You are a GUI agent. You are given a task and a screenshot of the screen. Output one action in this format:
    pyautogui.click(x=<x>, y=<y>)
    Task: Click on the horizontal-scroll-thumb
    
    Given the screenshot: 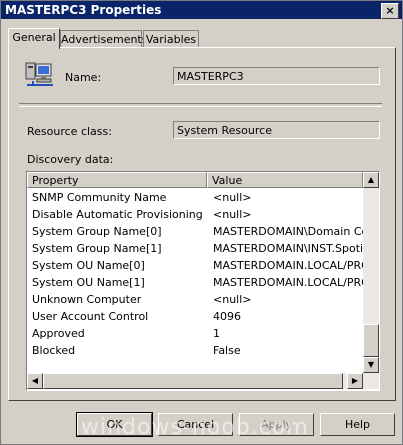 What is the action you would take?
    pyautogui.click(x=193, y=381)
    